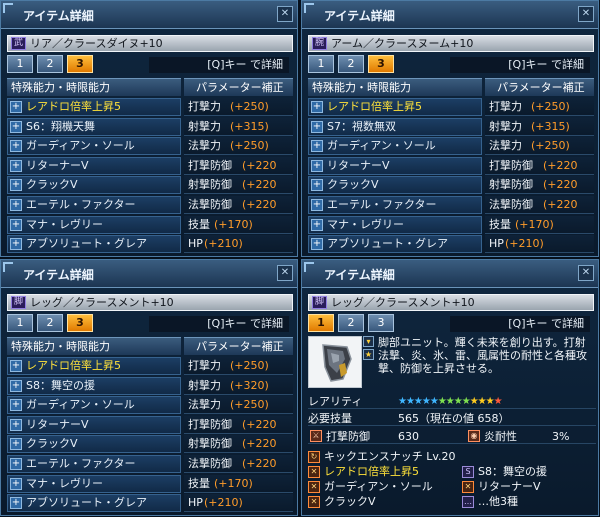 Image resolution: width=600 pixels, height=517 pixels. Describe the element at coordinates (199, 224) in the screenshot. I see `stat-label: 技量` at that location.